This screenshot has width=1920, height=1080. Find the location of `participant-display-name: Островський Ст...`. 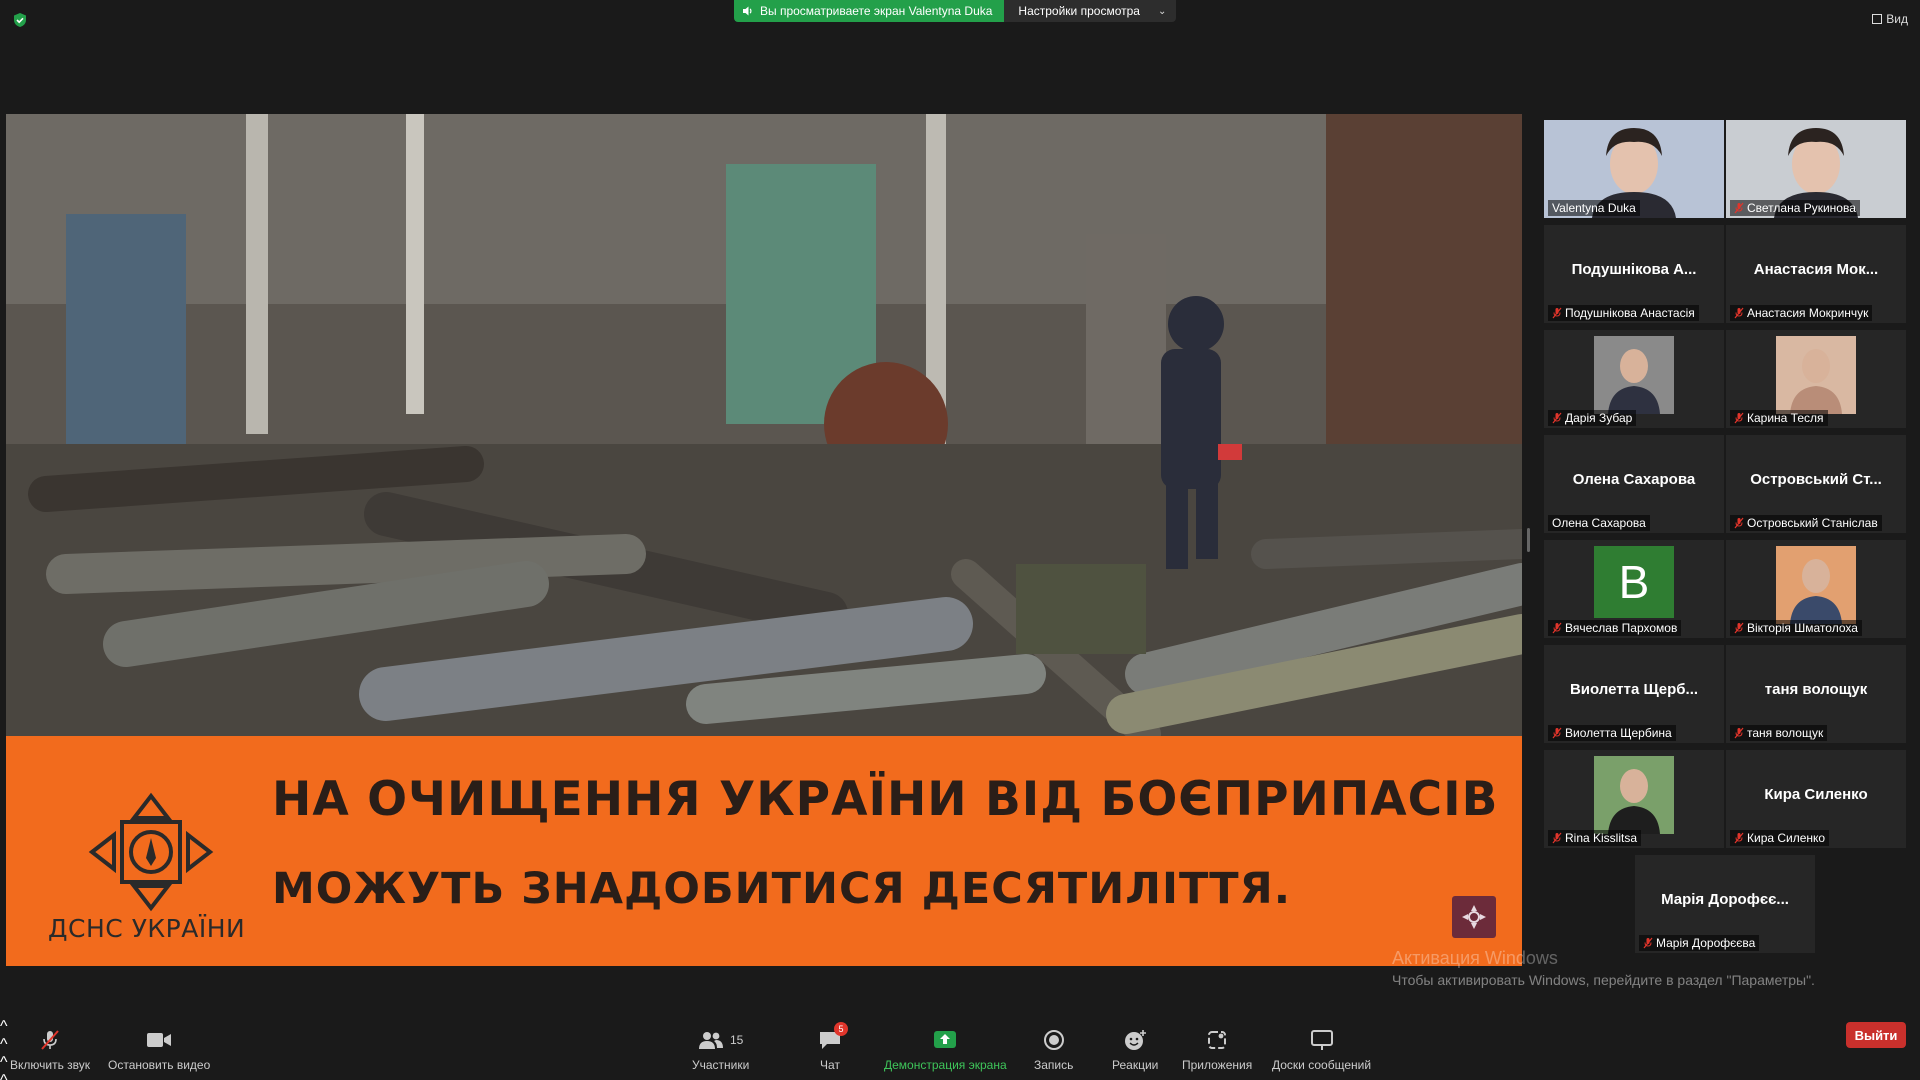

participant-display-name: Островський Ст... is located at coordinates (1816, 479).